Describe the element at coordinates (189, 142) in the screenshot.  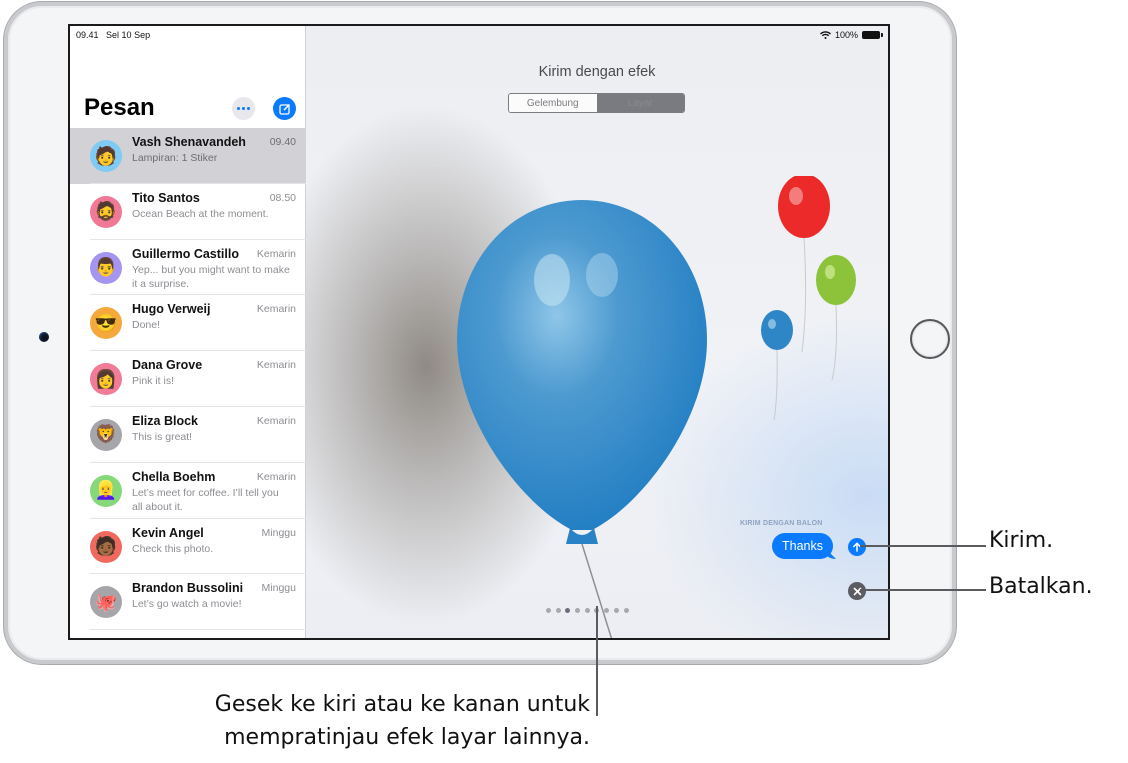
I see `conversation-name: Vash Shenavandeh` at that location.